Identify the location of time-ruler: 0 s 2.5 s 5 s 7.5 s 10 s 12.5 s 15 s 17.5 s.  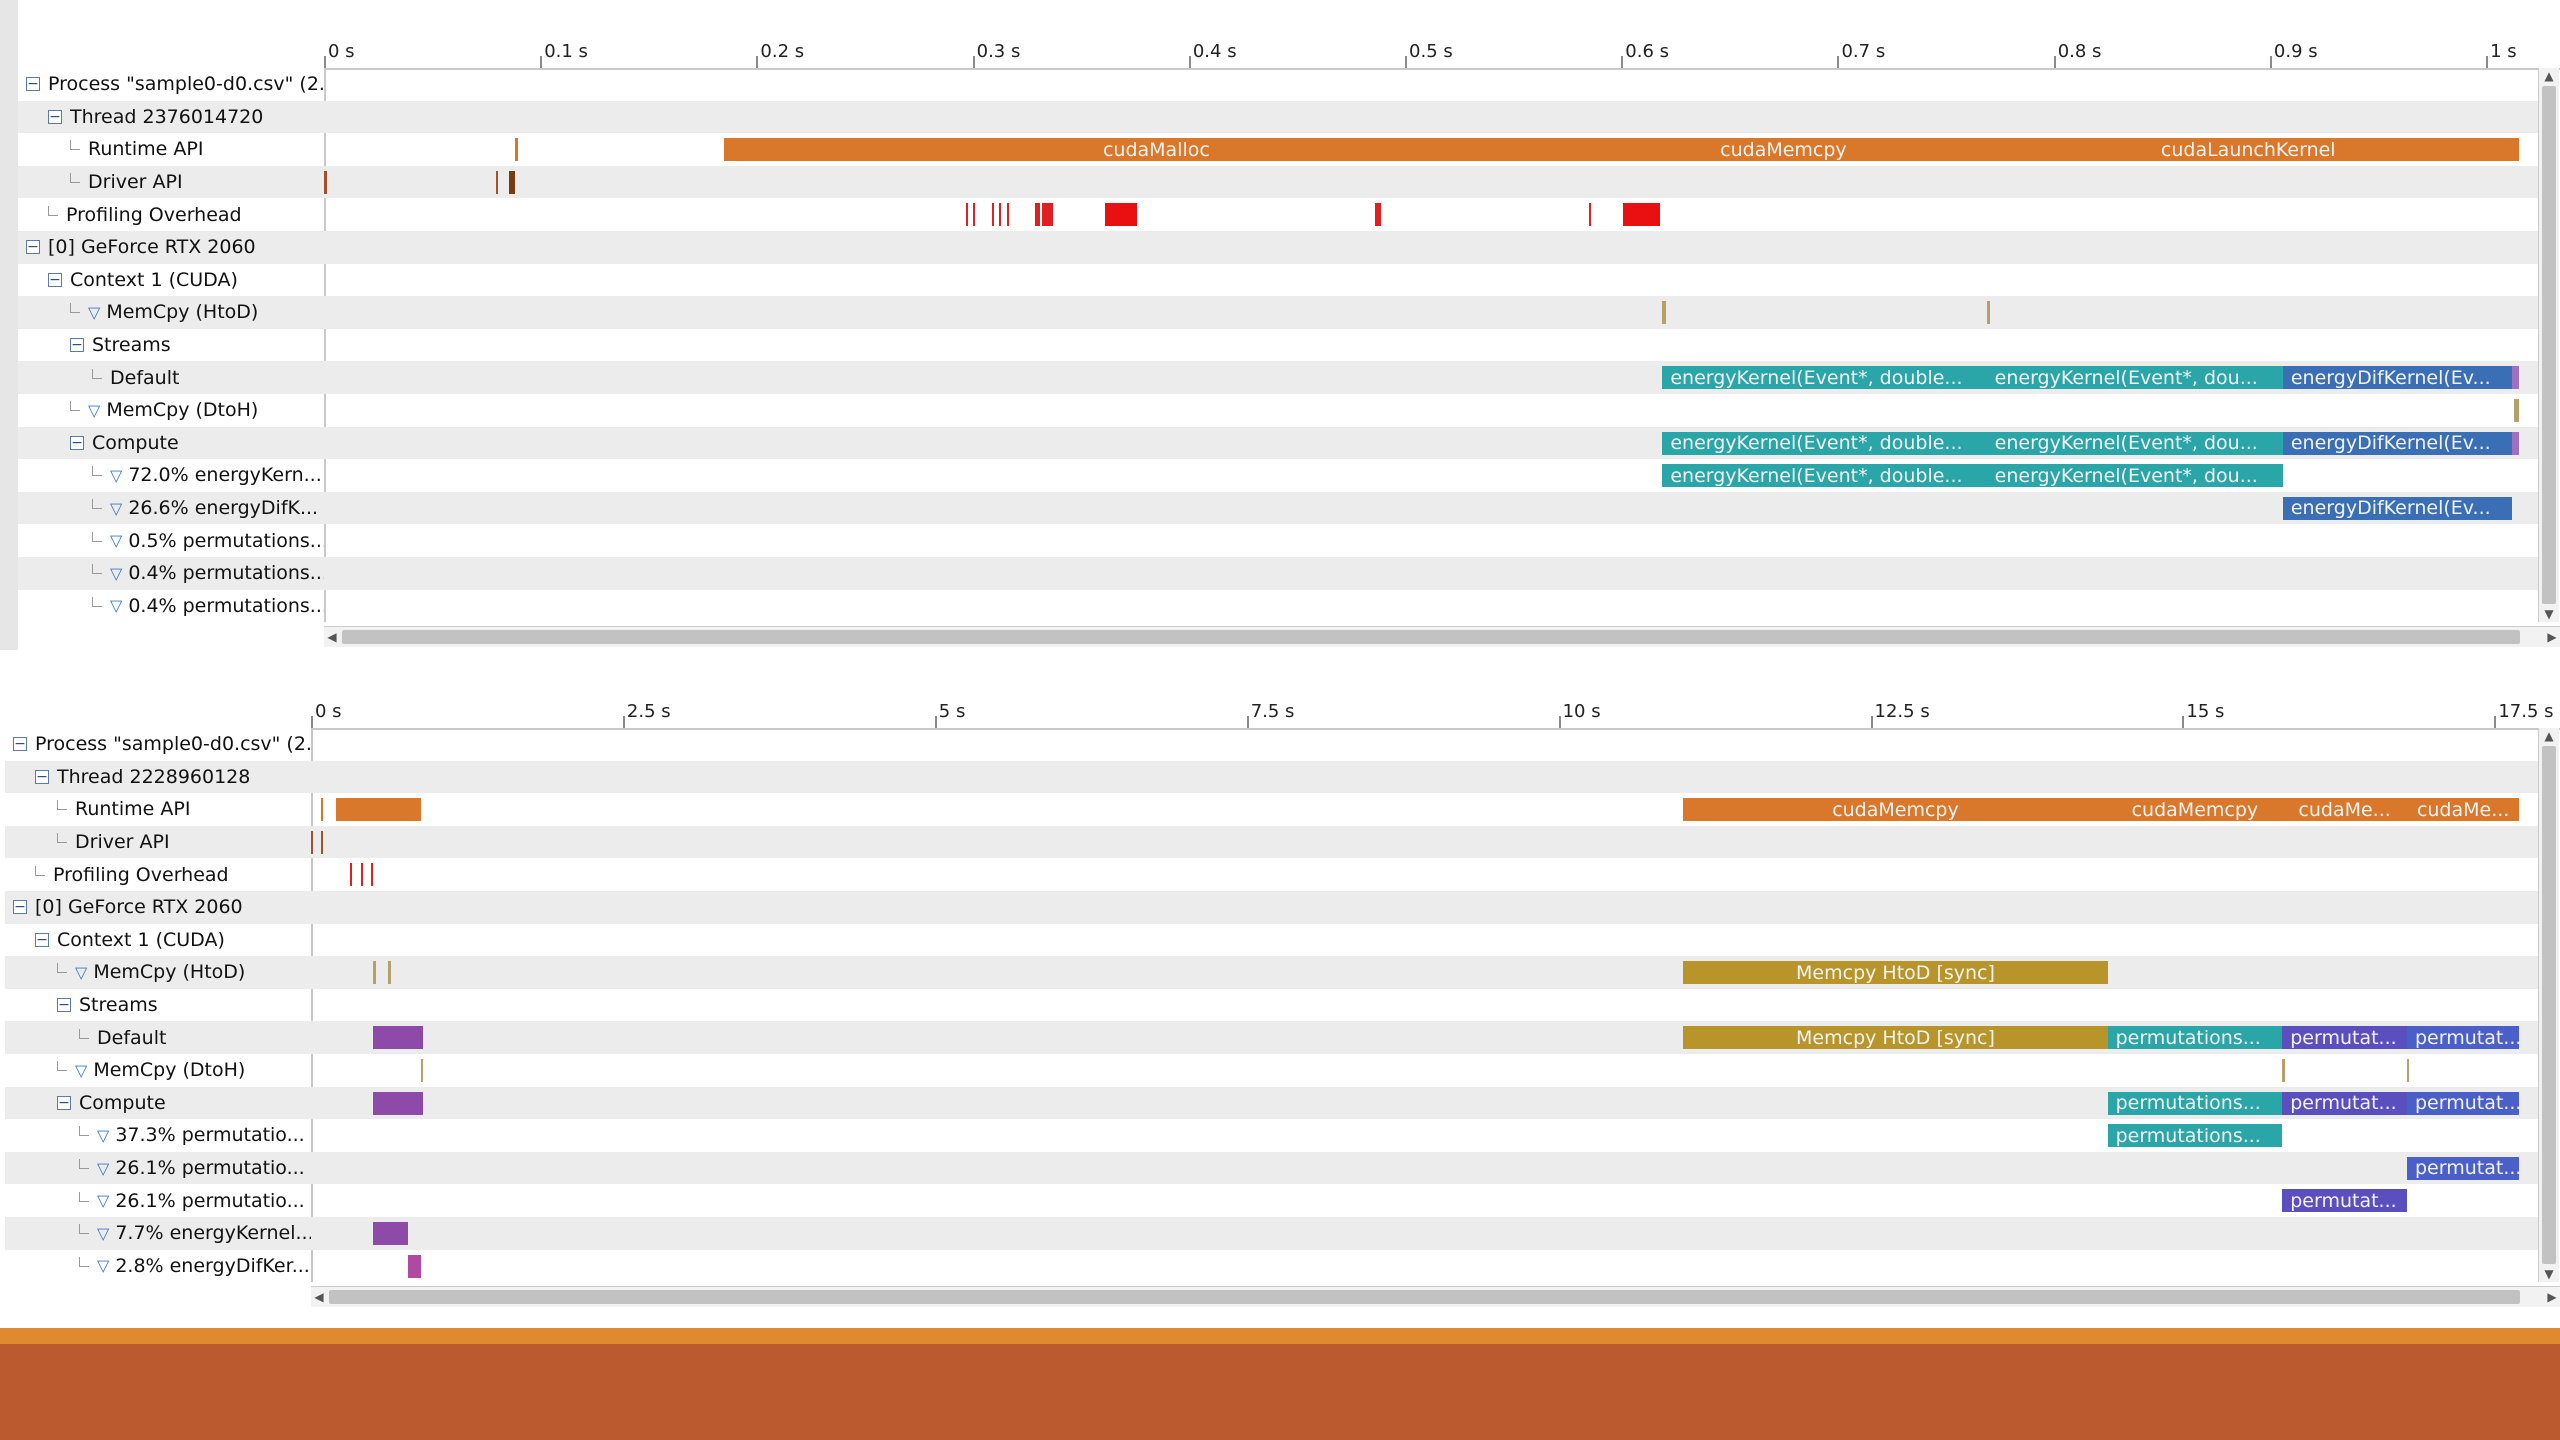
(1435, 710).